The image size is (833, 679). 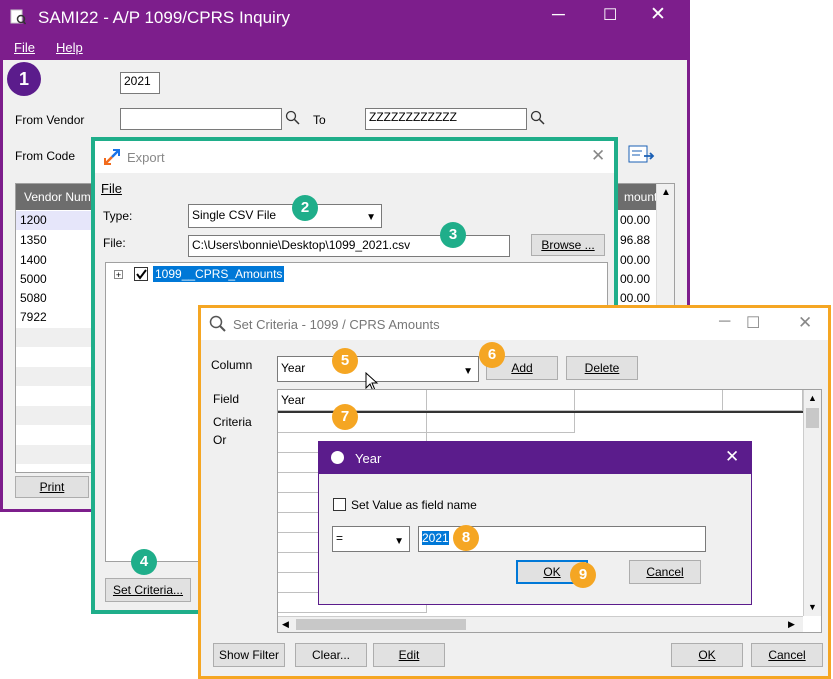 I want to click on step-badge-4: 4, so click(x=144, y=562).